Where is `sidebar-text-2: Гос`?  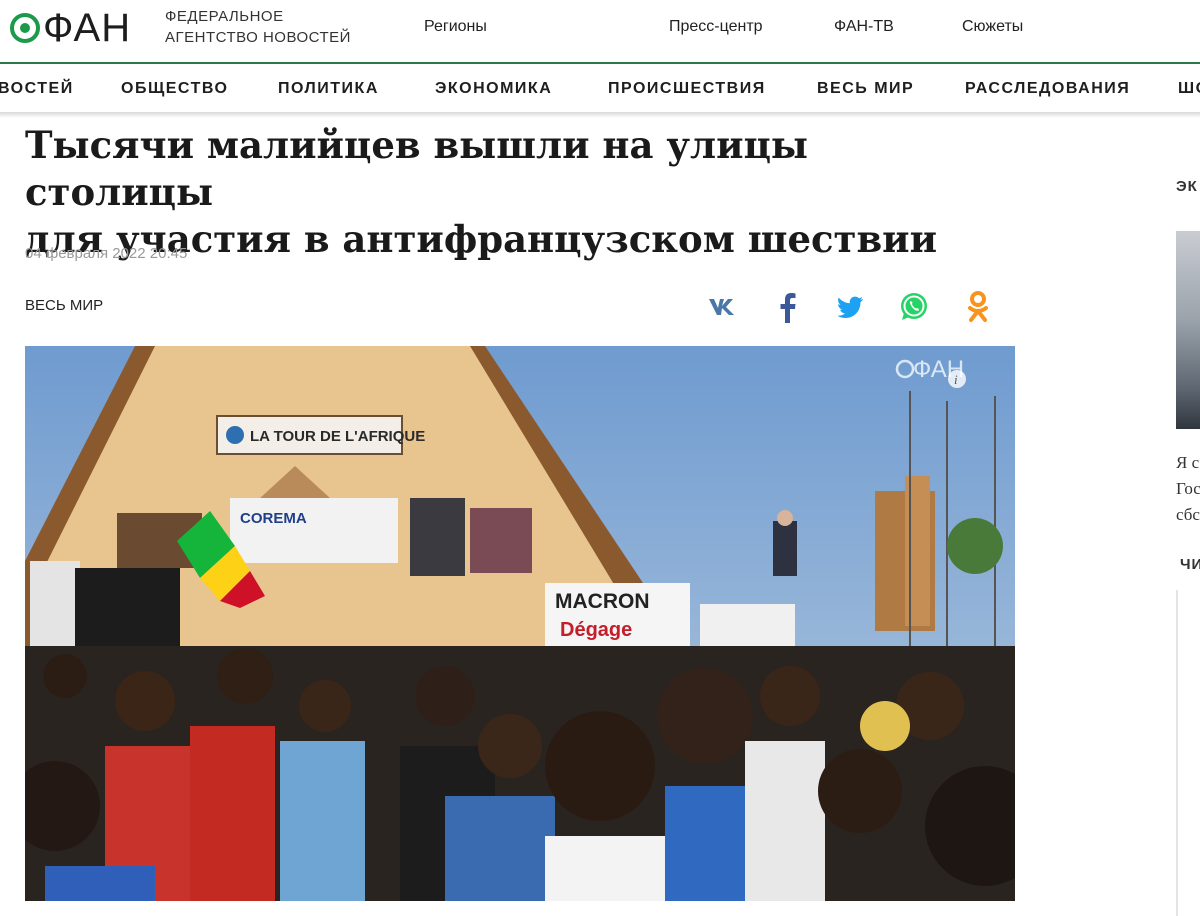
sidebar-text-2: Гос is located at coordinates (1188, 489).